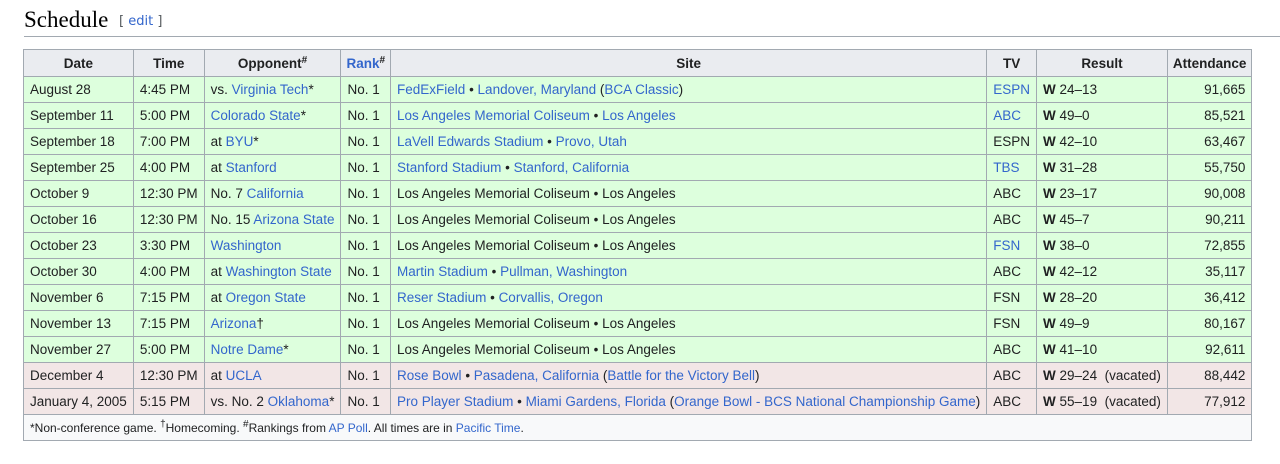 The image size is (1280, 464). I want to click on attendance-text: 88,442, so click(1225, 375).